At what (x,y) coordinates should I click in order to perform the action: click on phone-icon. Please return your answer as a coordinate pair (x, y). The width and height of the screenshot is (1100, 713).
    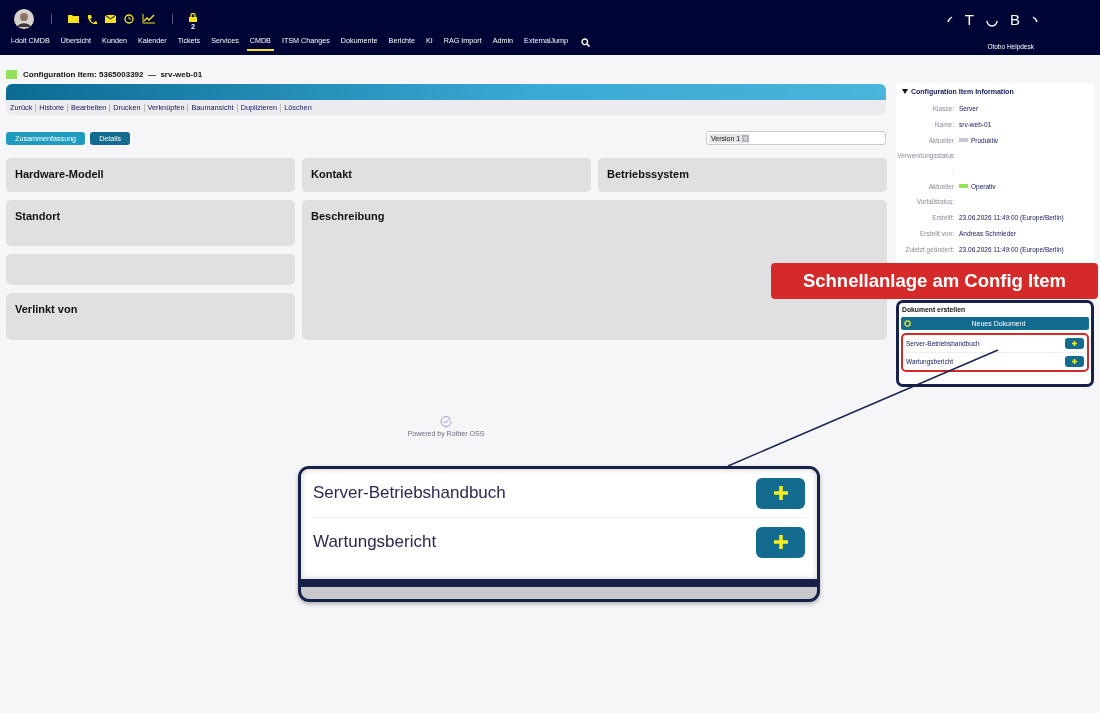
    Looking at the image, I should click on (92, 18).